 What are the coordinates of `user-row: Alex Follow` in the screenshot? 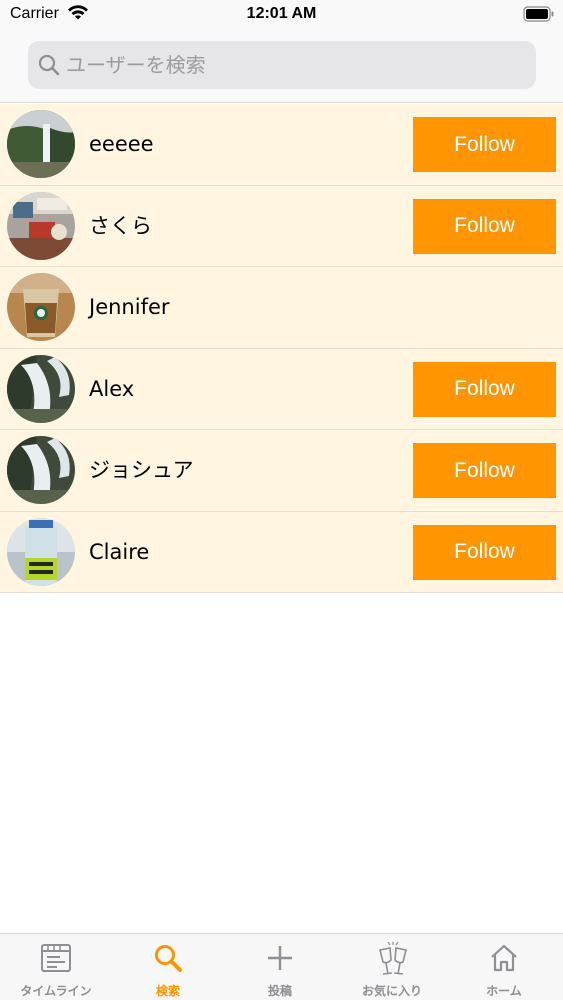 It's located at (281, 389).